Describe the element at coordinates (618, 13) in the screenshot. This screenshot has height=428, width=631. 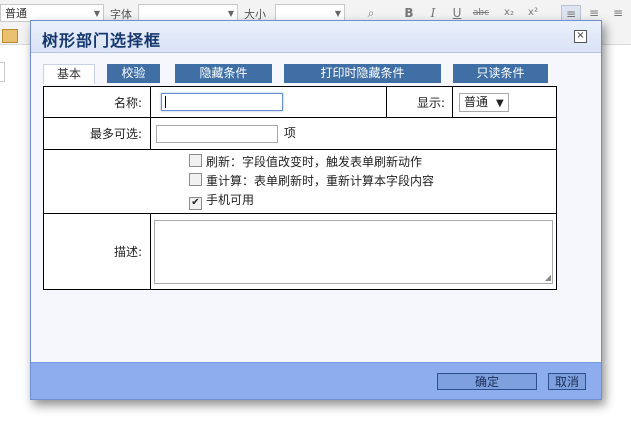
I see `align-right-icon: ≡` at that location.